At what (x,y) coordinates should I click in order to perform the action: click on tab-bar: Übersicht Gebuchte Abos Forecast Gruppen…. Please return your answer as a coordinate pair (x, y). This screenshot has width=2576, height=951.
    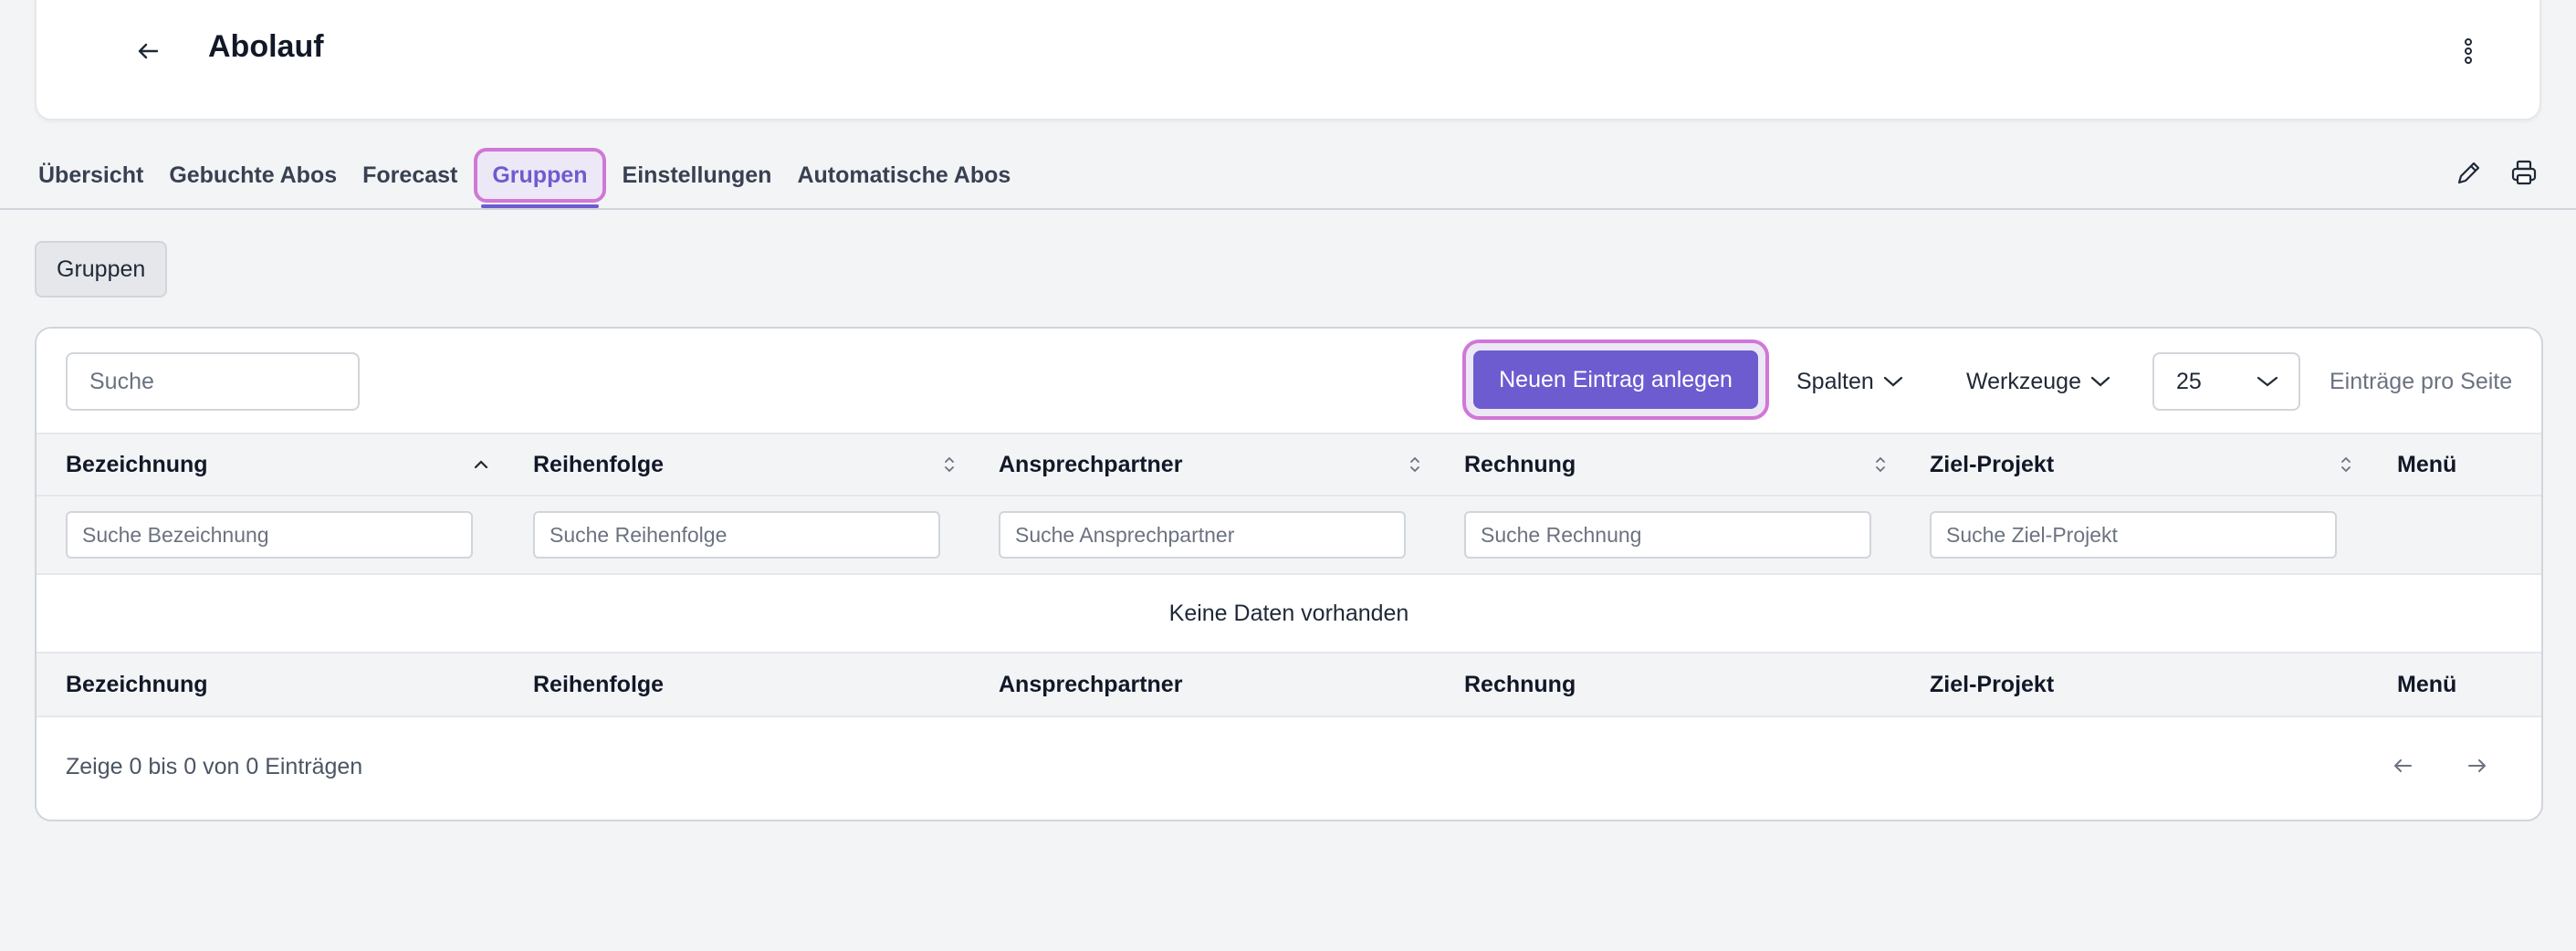
    Looking at the image, I should click on (524, 175).